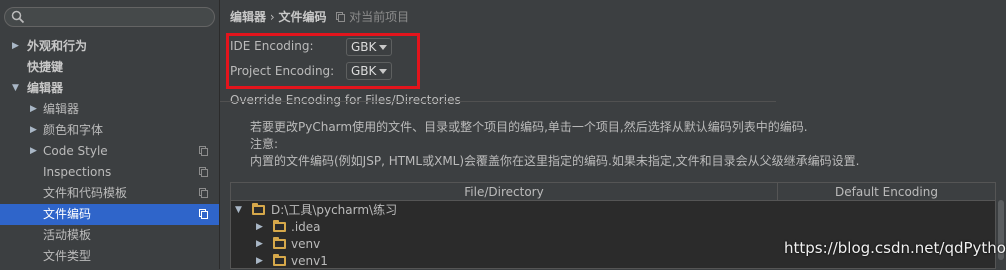  I want to click on scope-label: 对当前项目, so click(379, 17).